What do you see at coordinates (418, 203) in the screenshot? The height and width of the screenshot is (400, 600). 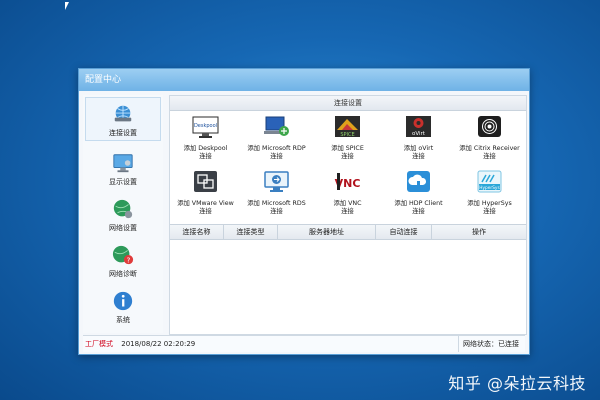 I see `app-label: 添加 HDP Client` at bounding box center [418, 203].